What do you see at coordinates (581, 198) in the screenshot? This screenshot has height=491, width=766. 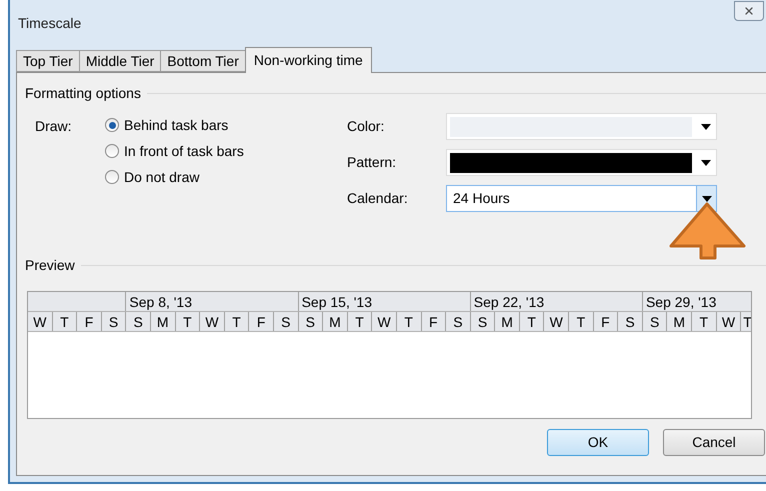 I see `calendar-dropdown: 24 Hours` at bounding box center [581, 198].